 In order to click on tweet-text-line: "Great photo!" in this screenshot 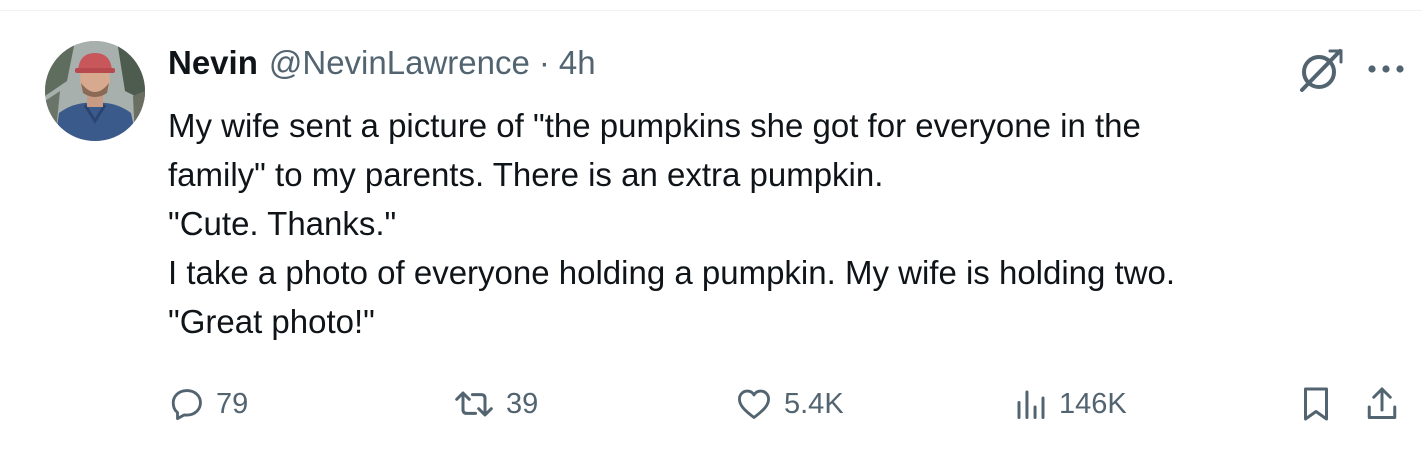, I will do `click(271, 321)`.